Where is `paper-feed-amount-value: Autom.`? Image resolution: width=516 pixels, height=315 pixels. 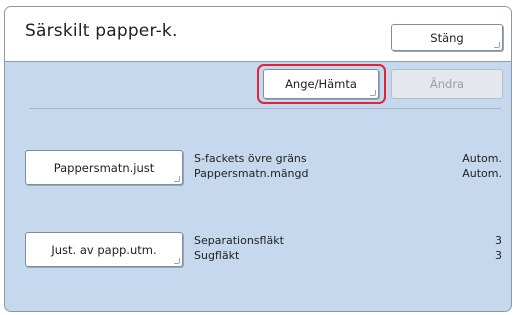
paper-feed-amount-value: Autom. is located at coordinates (482, 173).